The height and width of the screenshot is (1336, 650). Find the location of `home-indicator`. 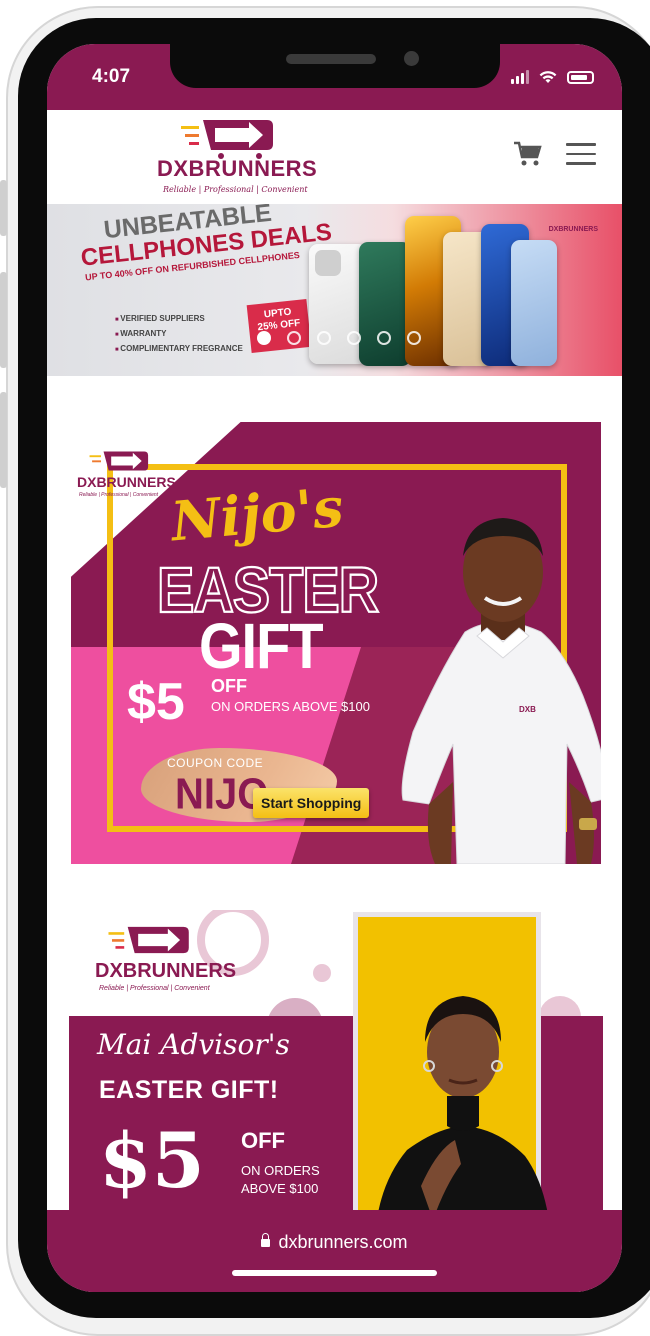

home-indicator is located at coordinates (334, 1273).